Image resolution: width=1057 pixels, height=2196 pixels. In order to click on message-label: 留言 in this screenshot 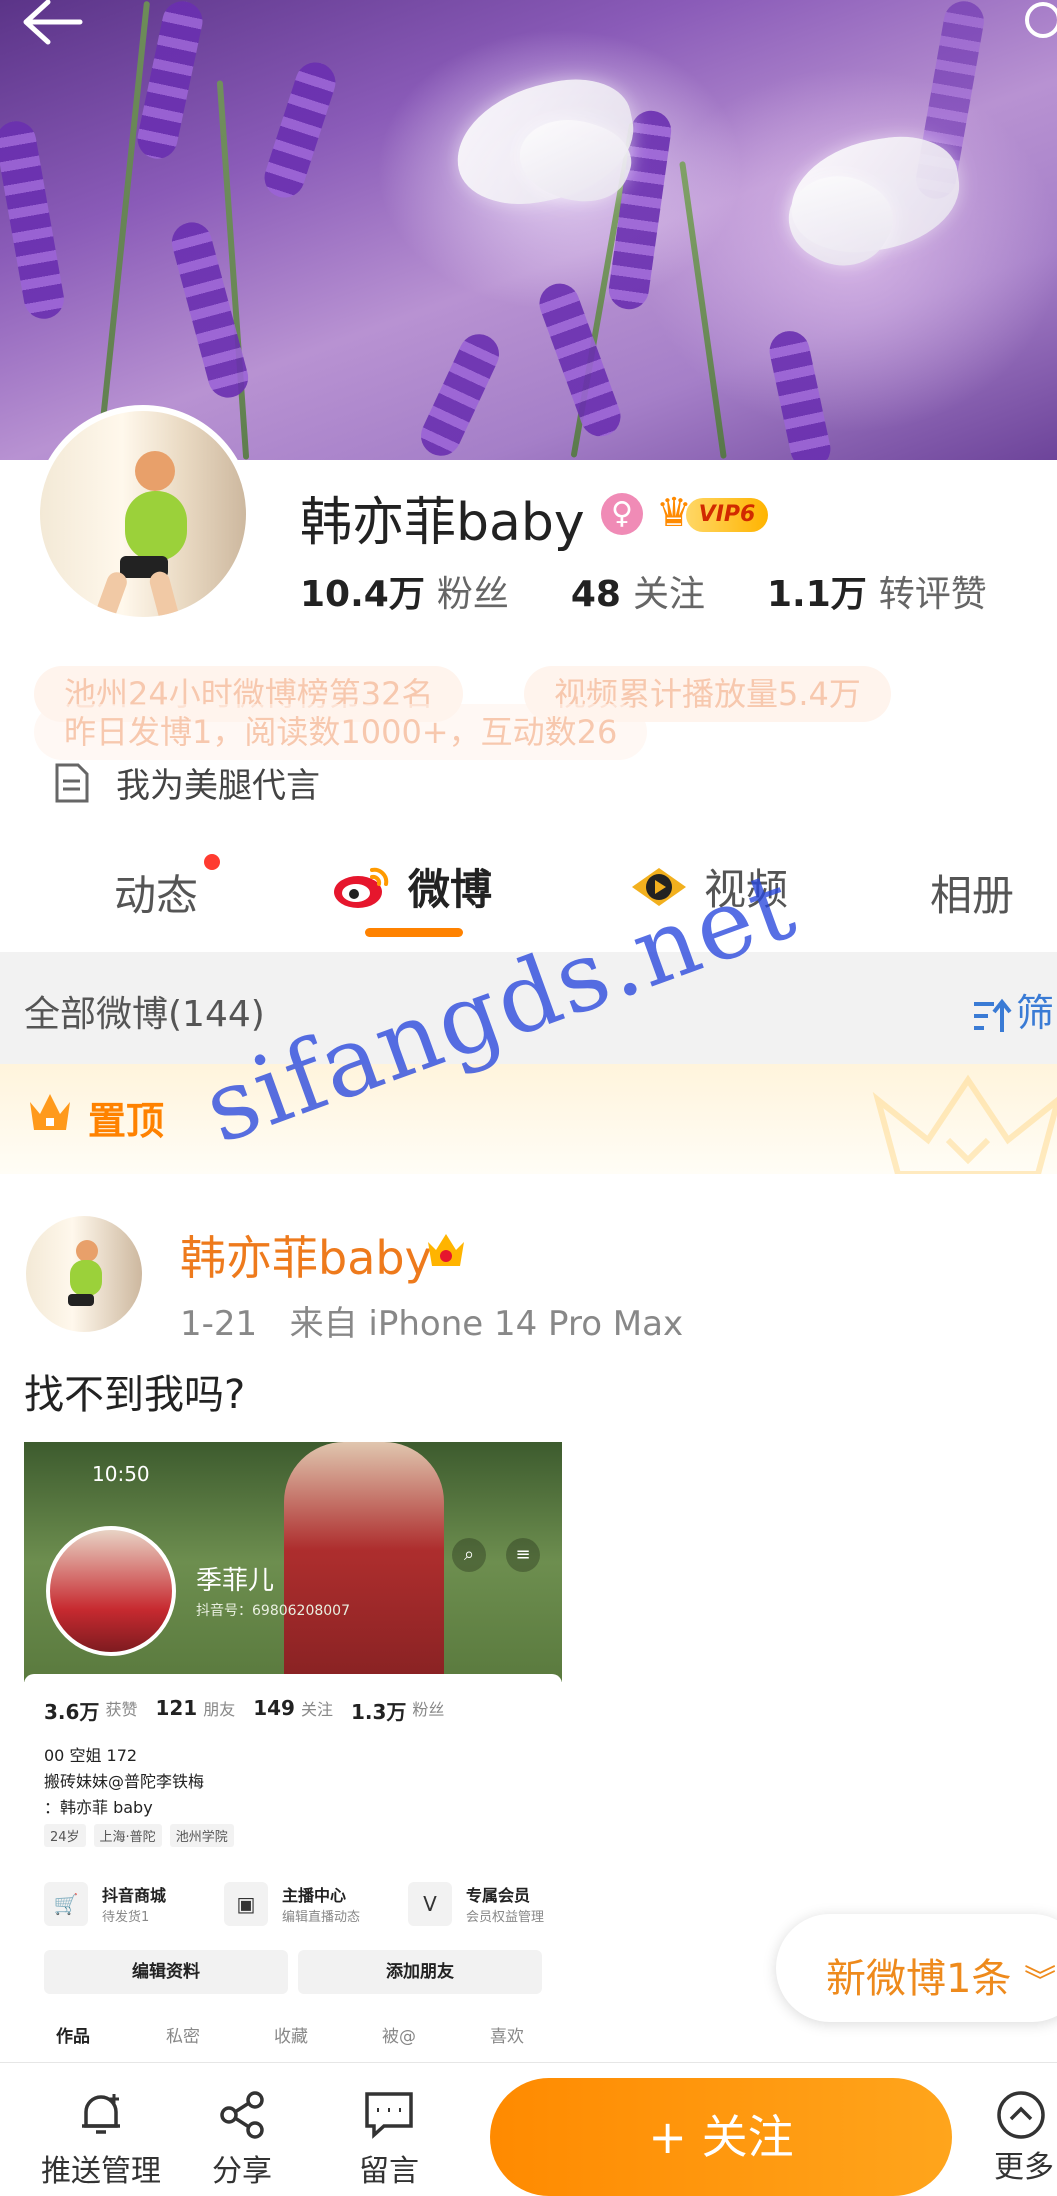, I will do `click(389, 2171)`.